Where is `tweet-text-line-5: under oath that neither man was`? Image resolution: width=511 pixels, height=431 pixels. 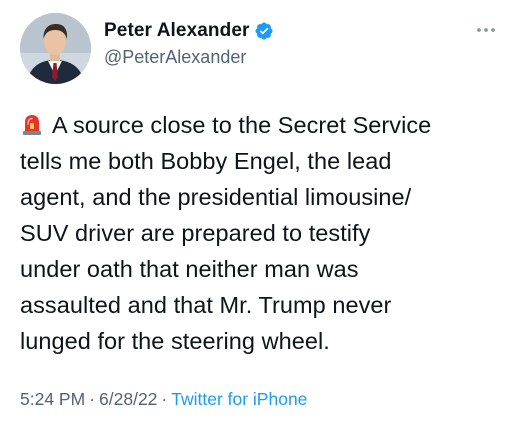 tweet-text-line-5: under oath that neither man was is located at coordinates (189, 269).